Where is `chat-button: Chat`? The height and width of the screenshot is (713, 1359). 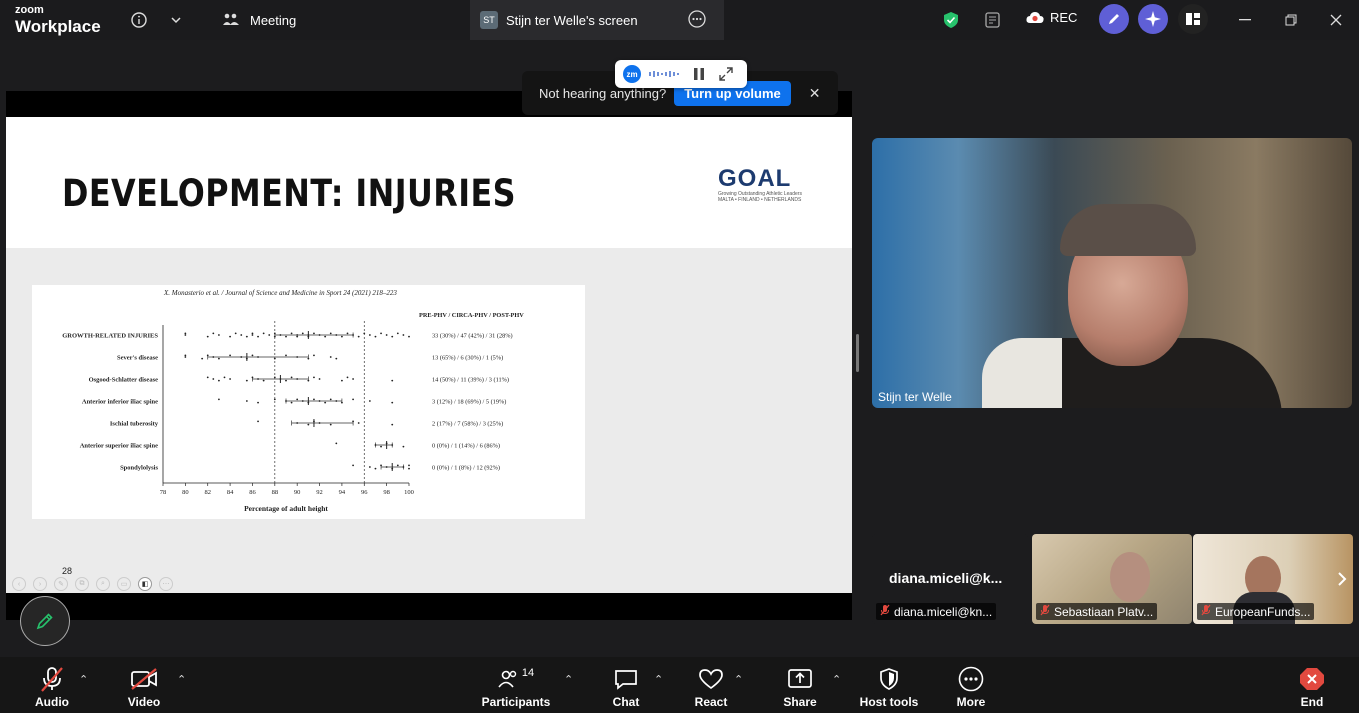 chat-button: Chat is located at coordinates (626, 685).